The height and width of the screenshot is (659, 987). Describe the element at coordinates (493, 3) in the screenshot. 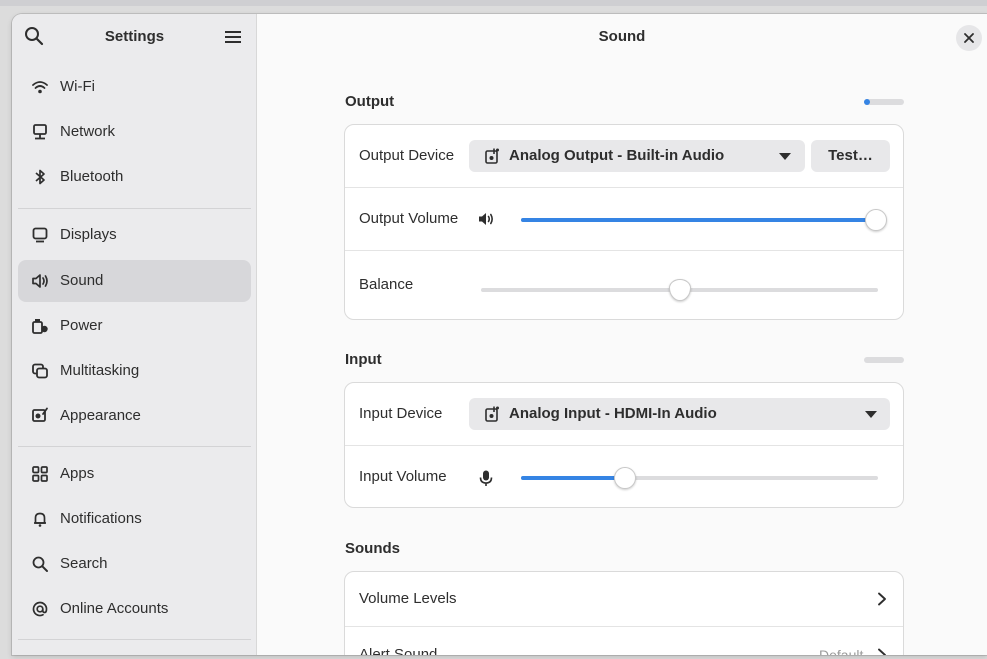

I see `desktop-background` at that location.